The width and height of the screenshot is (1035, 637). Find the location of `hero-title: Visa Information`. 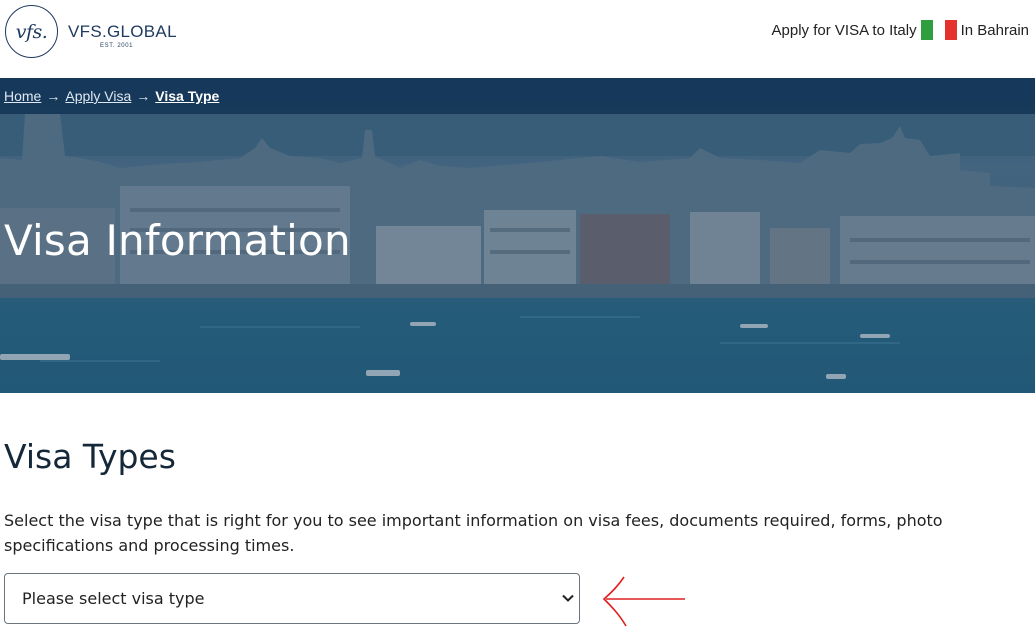

hero-title: Visa Information is located at coordinates (177, 240).